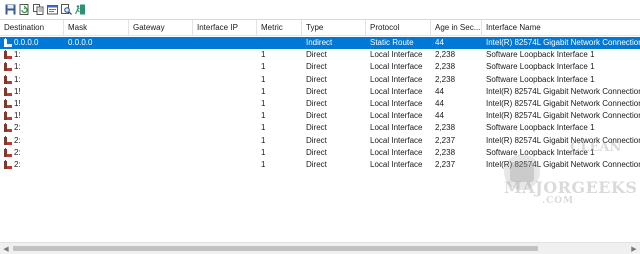  I want to click on scrollbar-thumb, so click(275, 248).